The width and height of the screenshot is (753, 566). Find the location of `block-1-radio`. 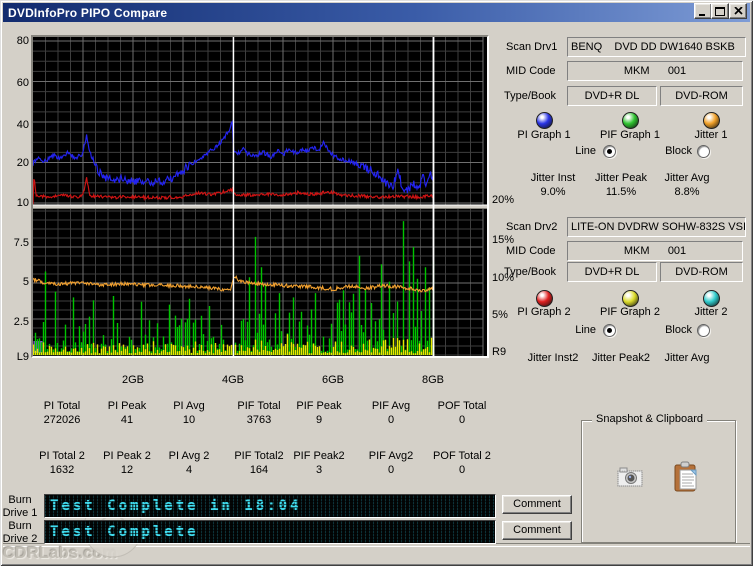

block-1-radio is located at coordinates (703, 151).